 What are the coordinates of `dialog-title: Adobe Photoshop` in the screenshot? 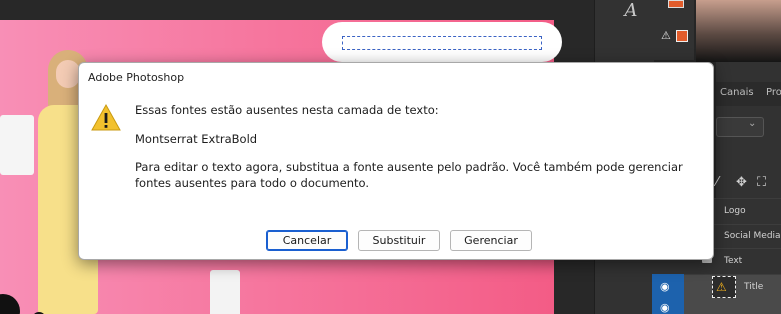 It's located at (136, 77).